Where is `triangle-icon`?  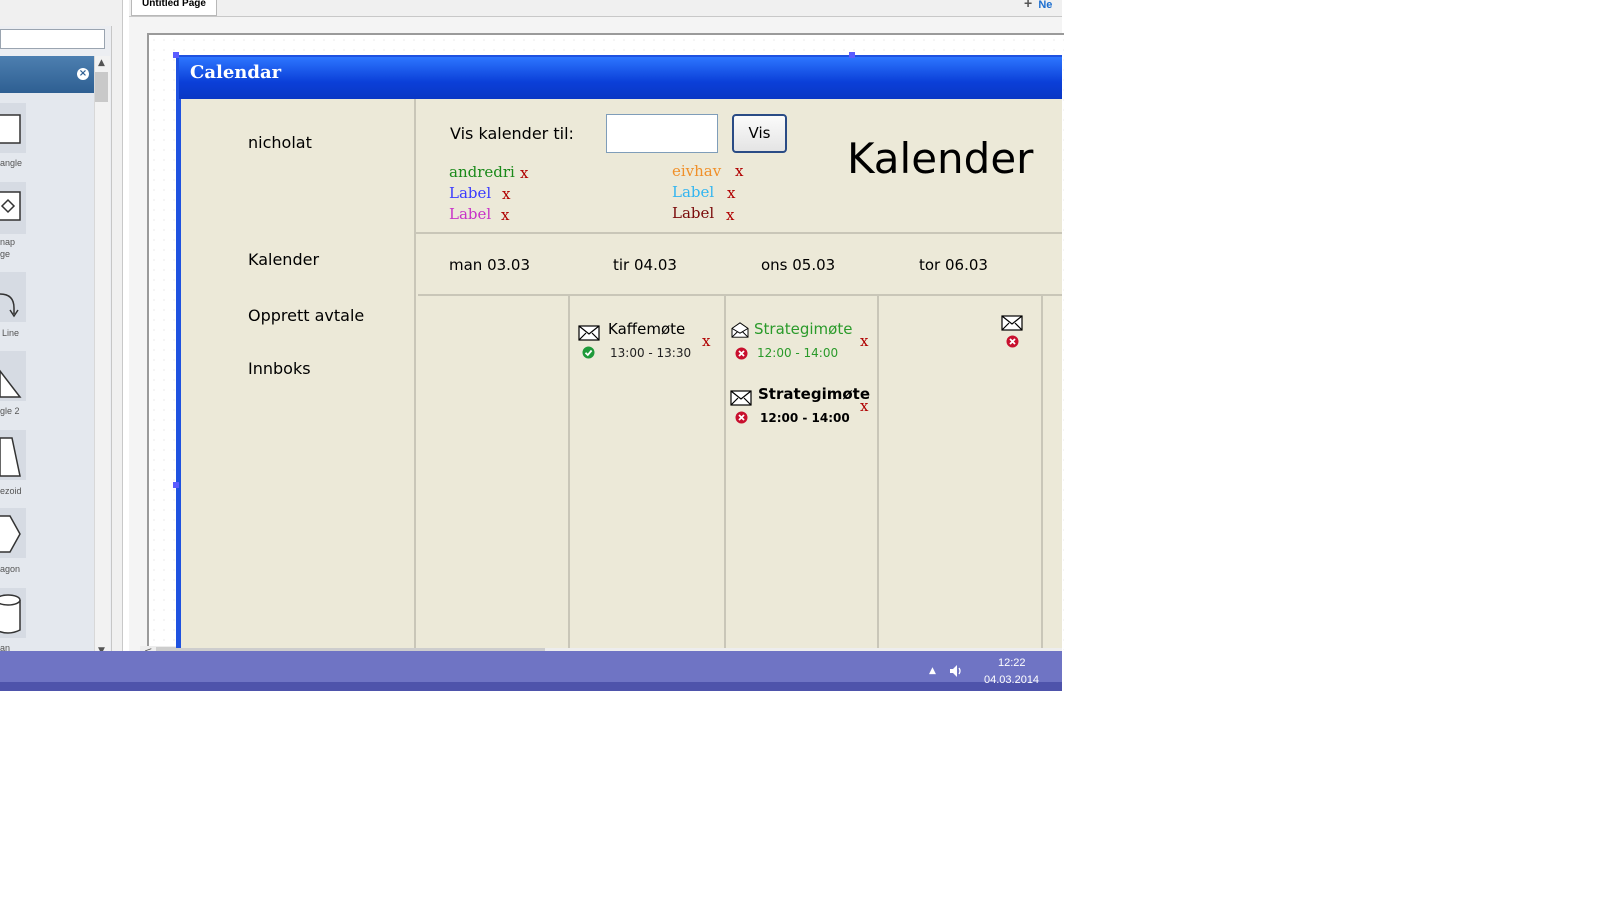
triangle-icon is located at coordinates (11, 383).